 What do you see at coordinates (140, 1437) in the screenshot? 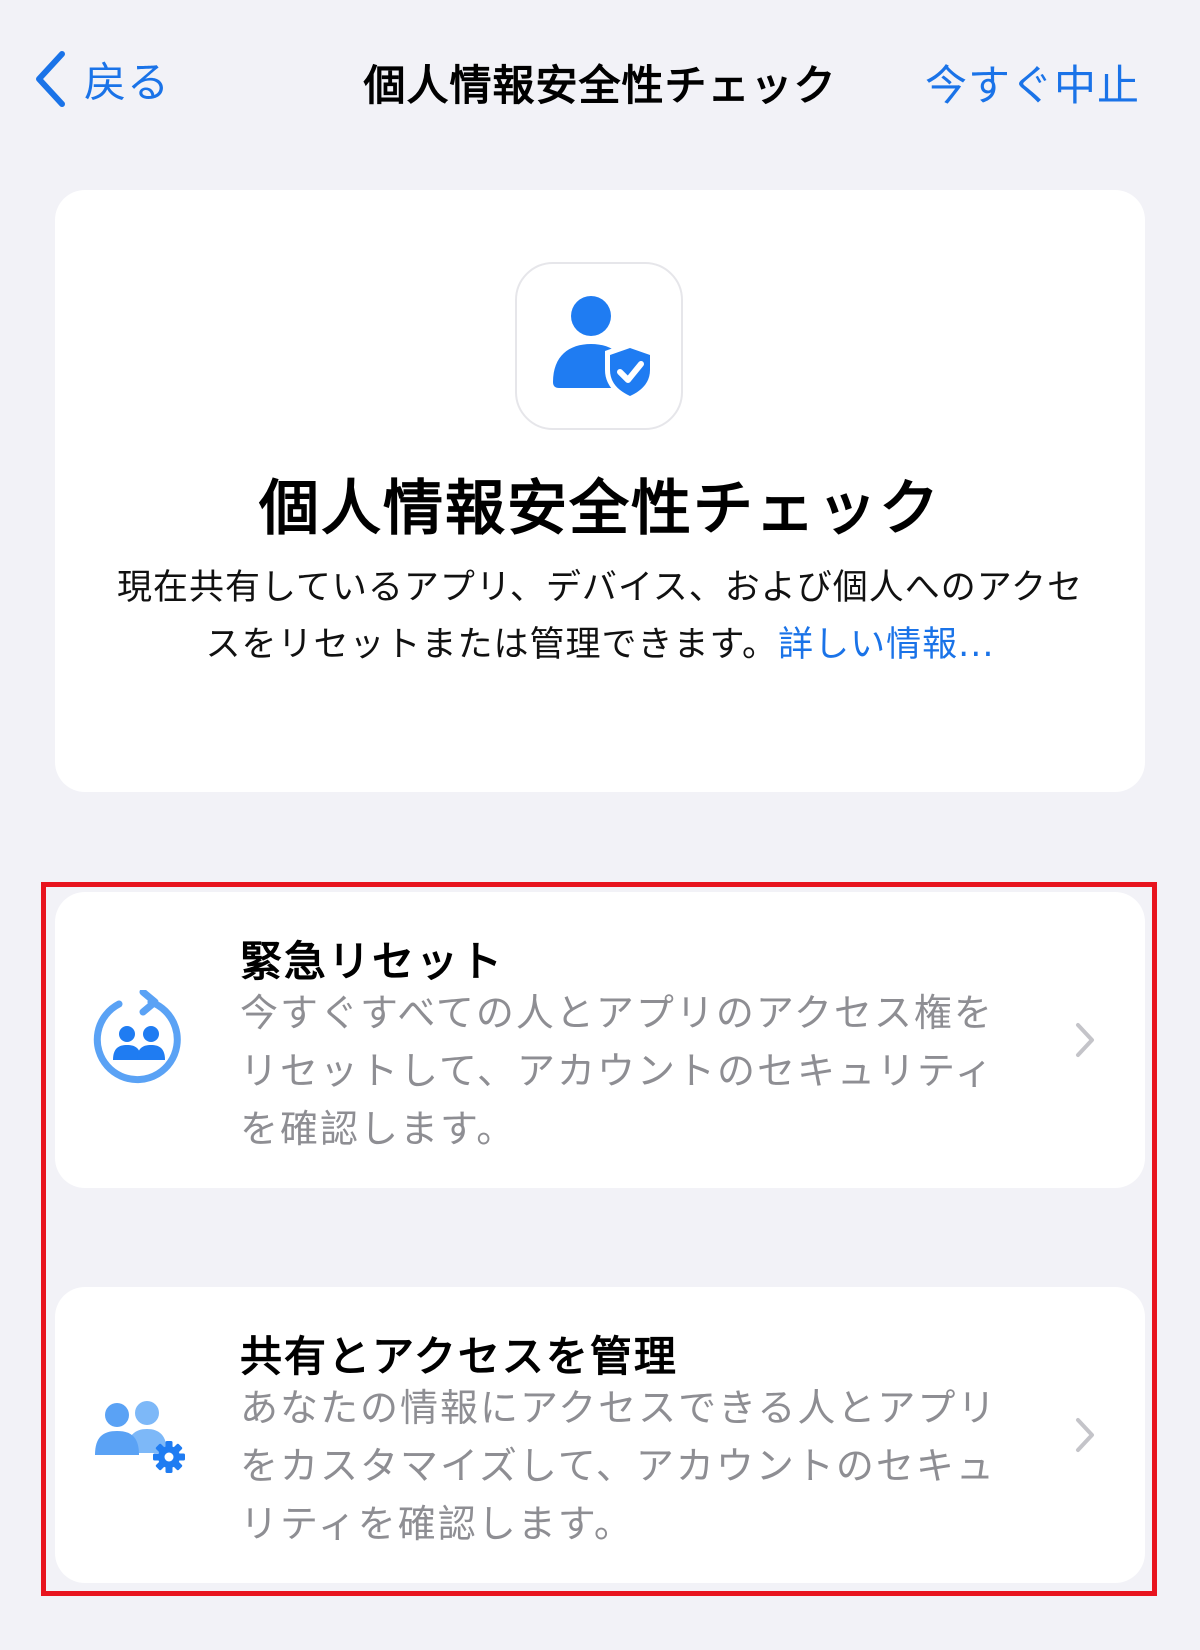
I see `people-gear-icon` at bounding box center [140, 1437].